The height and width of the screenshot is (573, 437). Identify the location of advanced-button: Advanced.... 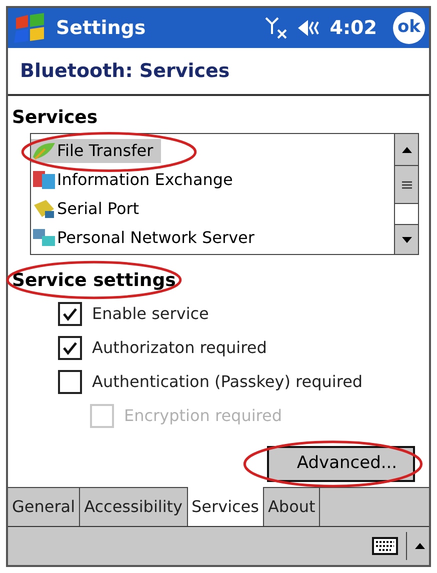
(341, 464).